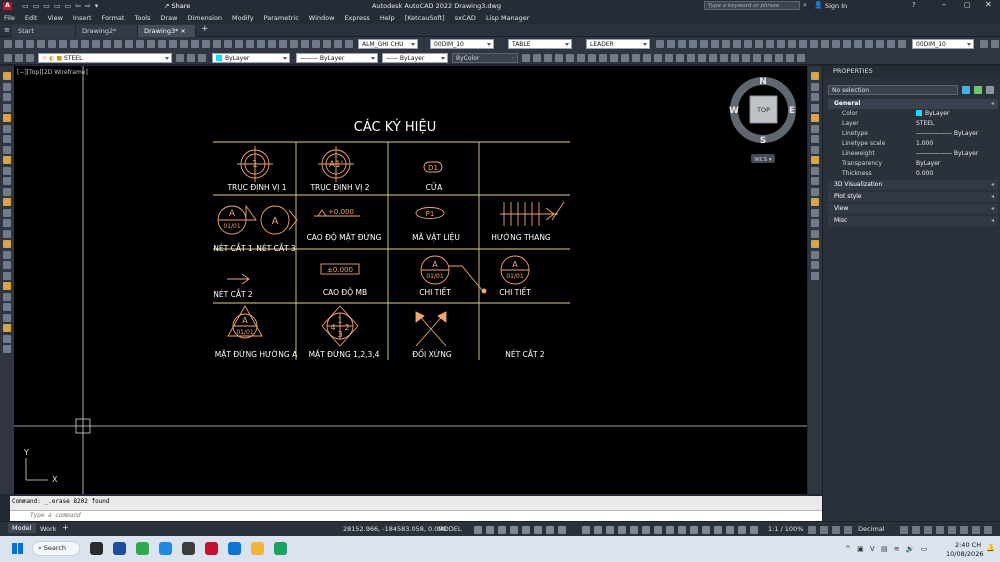 Image resolution: width=1000 pixels, height=562 pixels. What do you see at coordinates (917, 164) in the screenshot?
I see `property-row: Transparency ByLayer` at bounding box center [917, 164].